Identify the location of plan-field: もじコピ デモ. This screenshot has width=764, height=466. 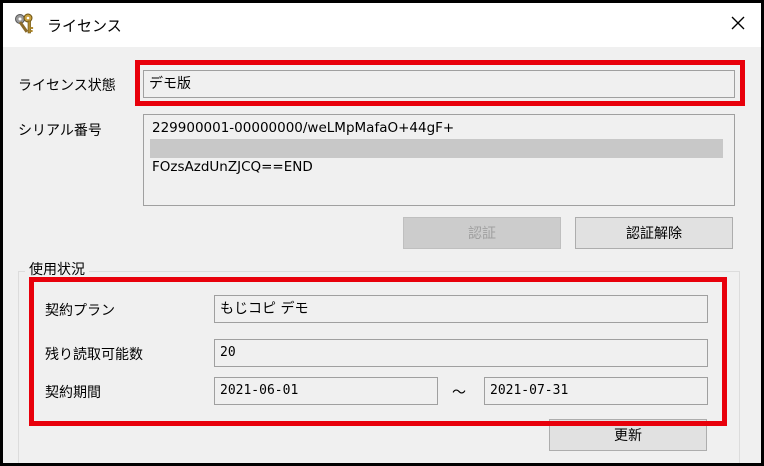
(461, 309).